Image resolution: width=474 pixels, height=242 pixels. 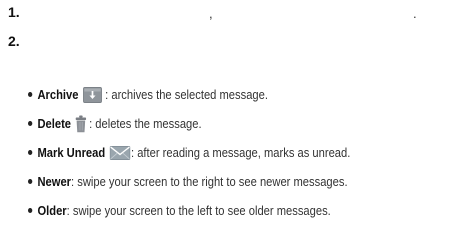 I want to click on step-1-comma: ,, so click(x=211, y=13).